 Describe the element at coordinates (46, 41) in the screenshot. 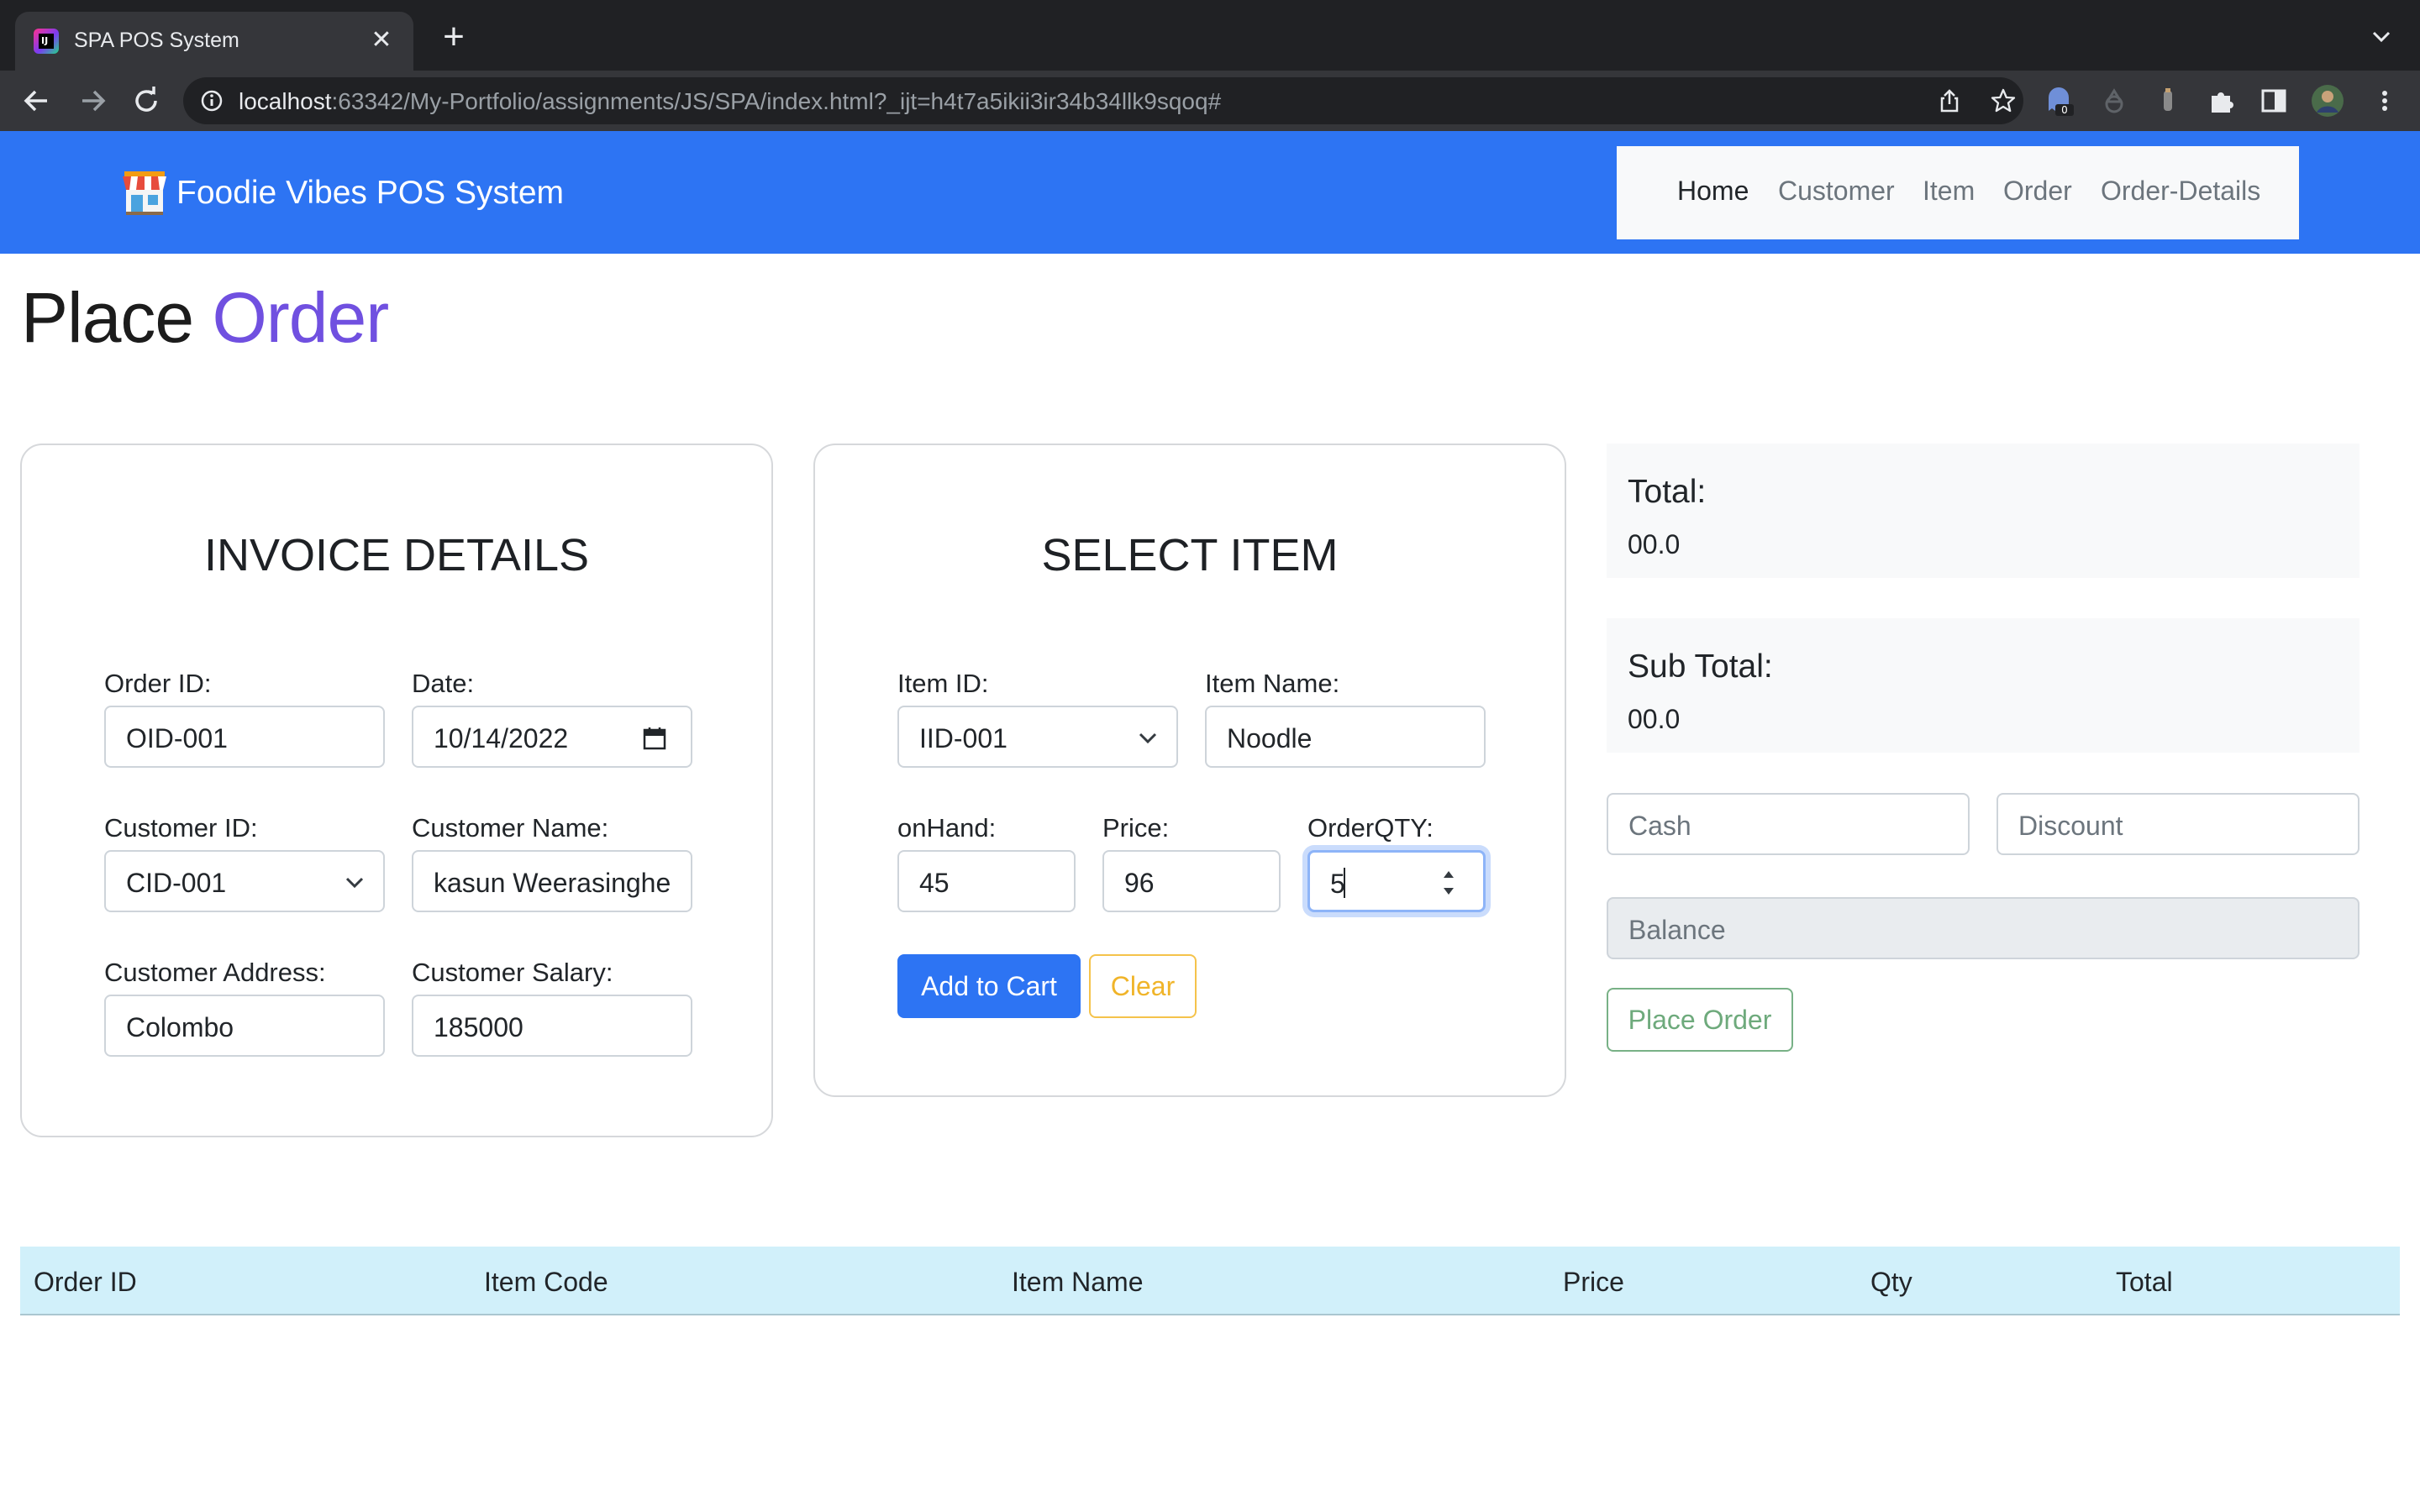

I see `intellij-favicon-icon: IJ` at that location.